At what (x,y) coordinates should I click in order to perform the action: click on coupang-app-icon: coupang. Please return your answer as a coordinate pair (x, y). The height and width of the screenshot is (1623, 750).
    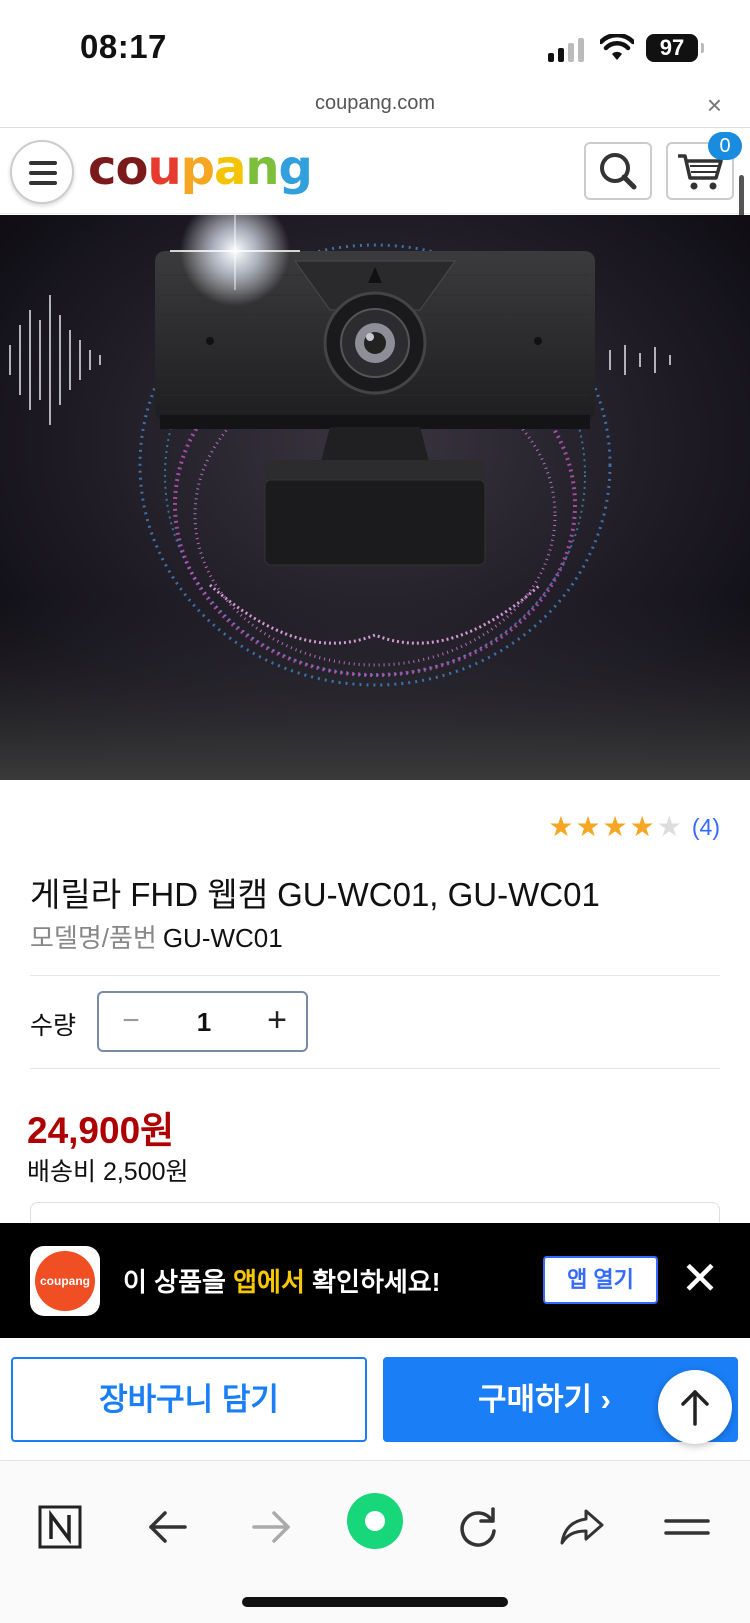
    Looking at the image, I should click on (65, 1281).